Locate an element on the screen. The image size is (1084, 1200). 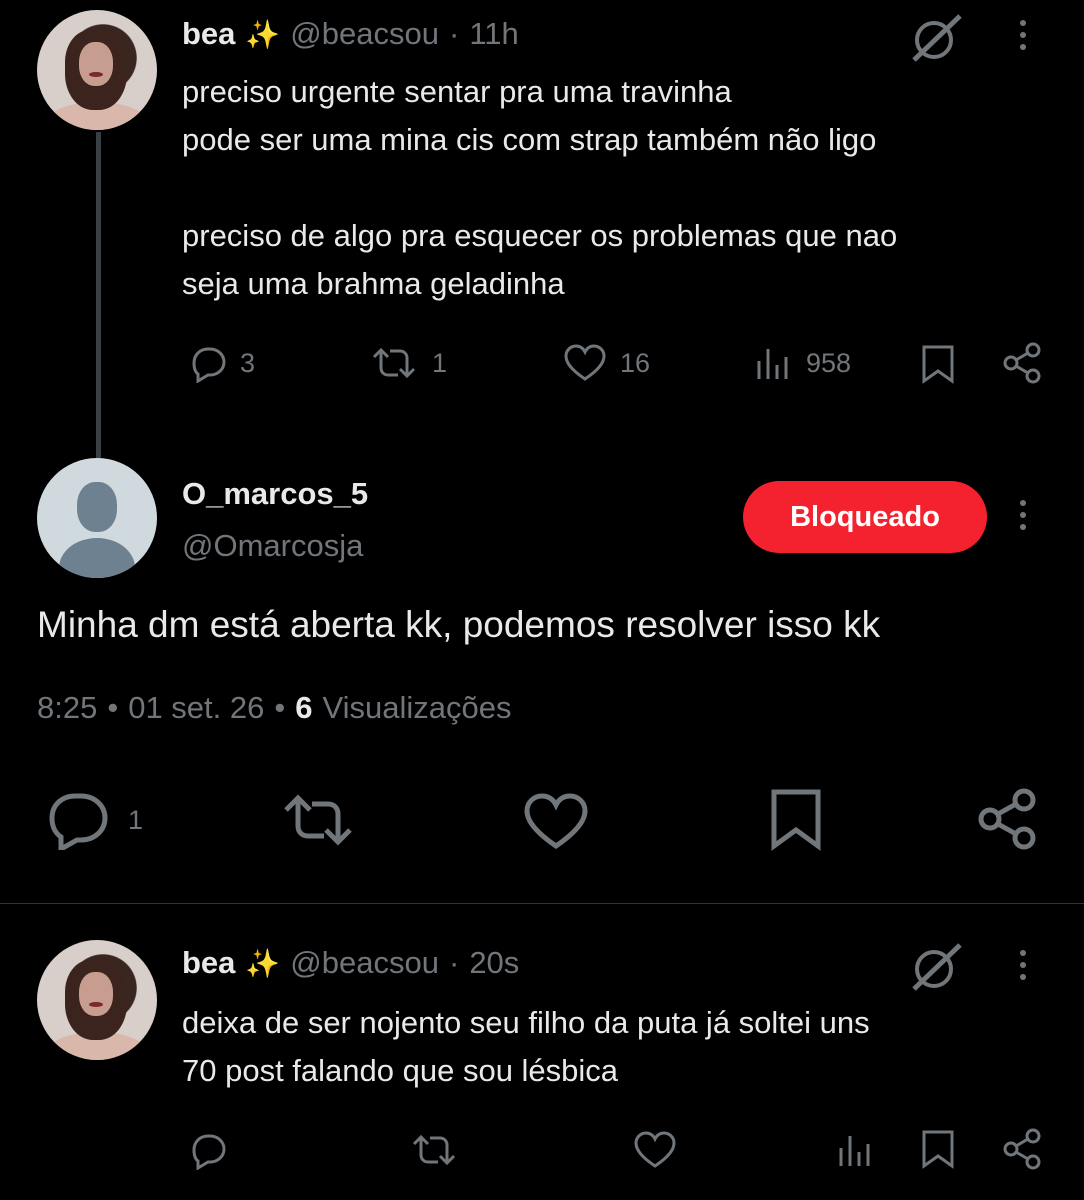
reply-button: 1 is located at coordinates (93, 820).